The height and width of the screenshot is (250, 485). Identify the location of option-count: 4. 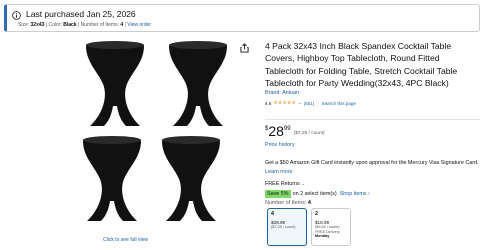
(272, 214).